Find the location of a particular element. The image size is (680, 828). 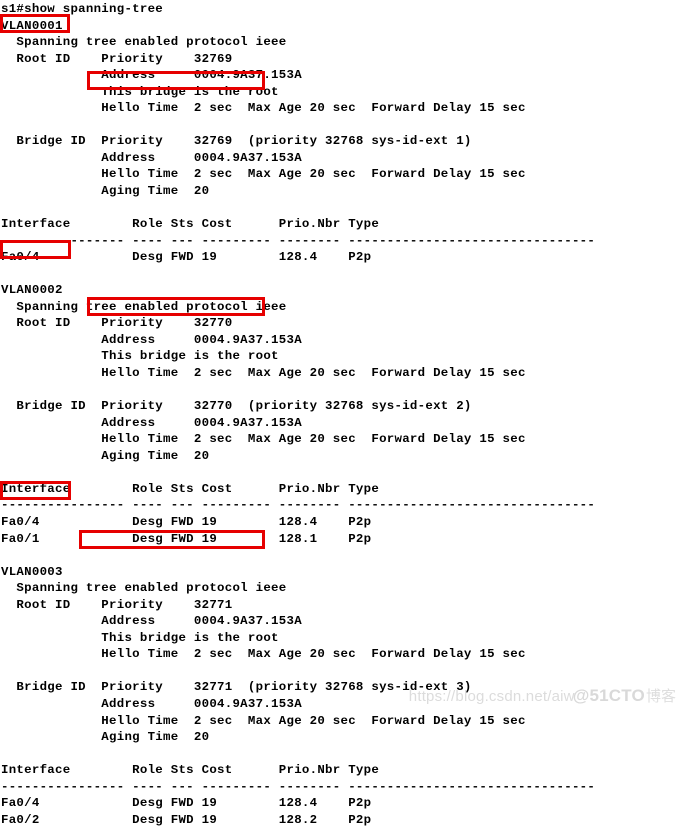

watermark-suffix: 博客 is located at coordinates (660, 696).